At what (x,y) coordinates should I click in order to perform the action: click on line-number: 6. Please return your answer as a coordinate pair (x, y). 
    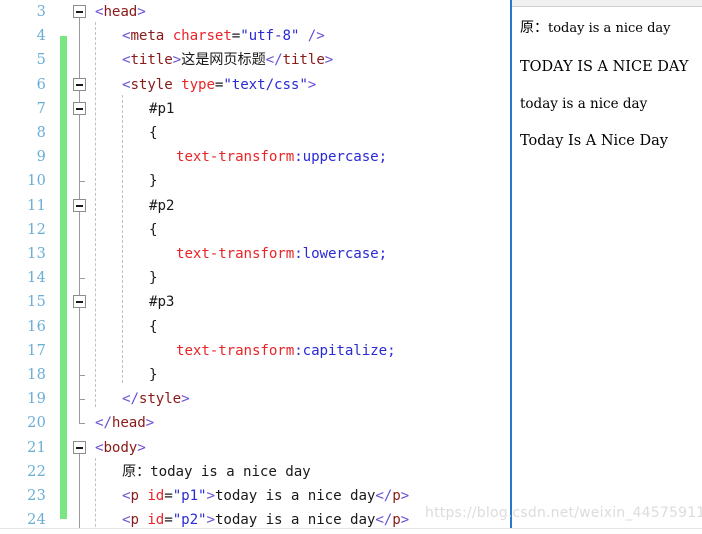
    Looking at the image, I should click on (41, 84).